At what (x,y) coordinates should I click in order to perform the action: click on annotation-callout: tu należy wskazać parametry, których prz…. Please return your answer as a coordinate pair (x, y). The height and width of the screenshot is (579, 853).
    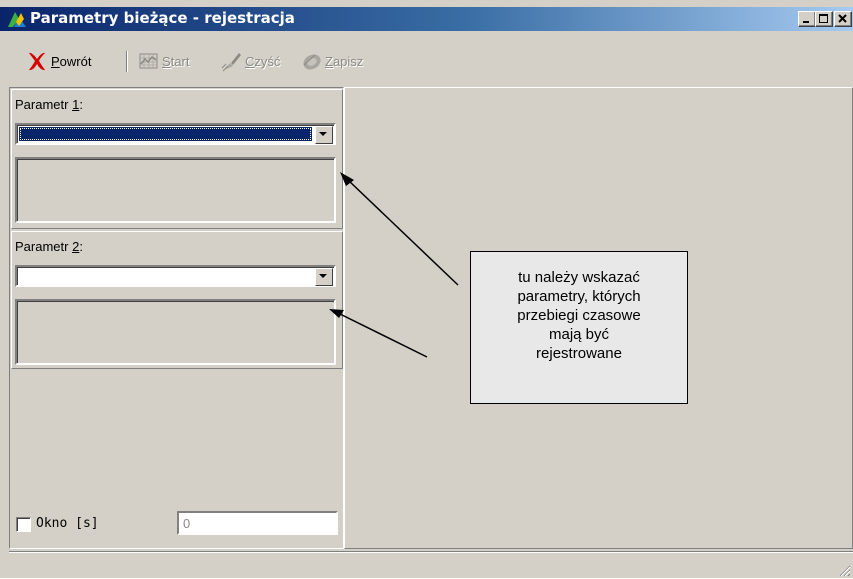
    Looking at the image, I should click on (579, 327).